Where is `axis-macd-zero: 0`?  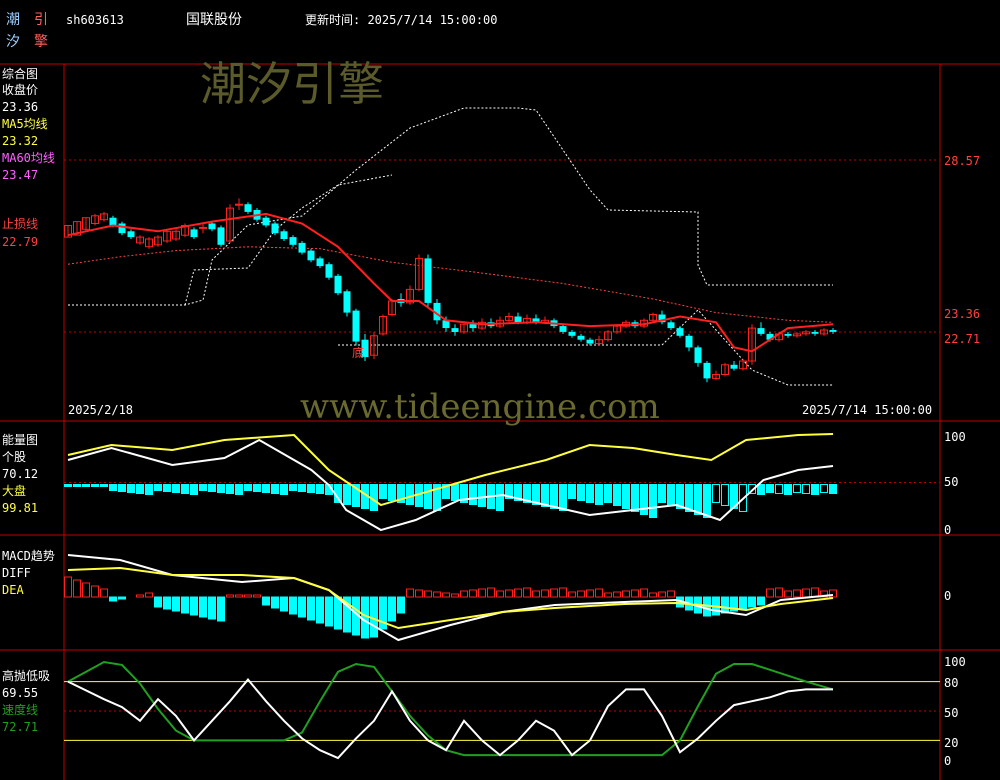
axis-macd-zero: 0 is located at coordinates (947, 596).